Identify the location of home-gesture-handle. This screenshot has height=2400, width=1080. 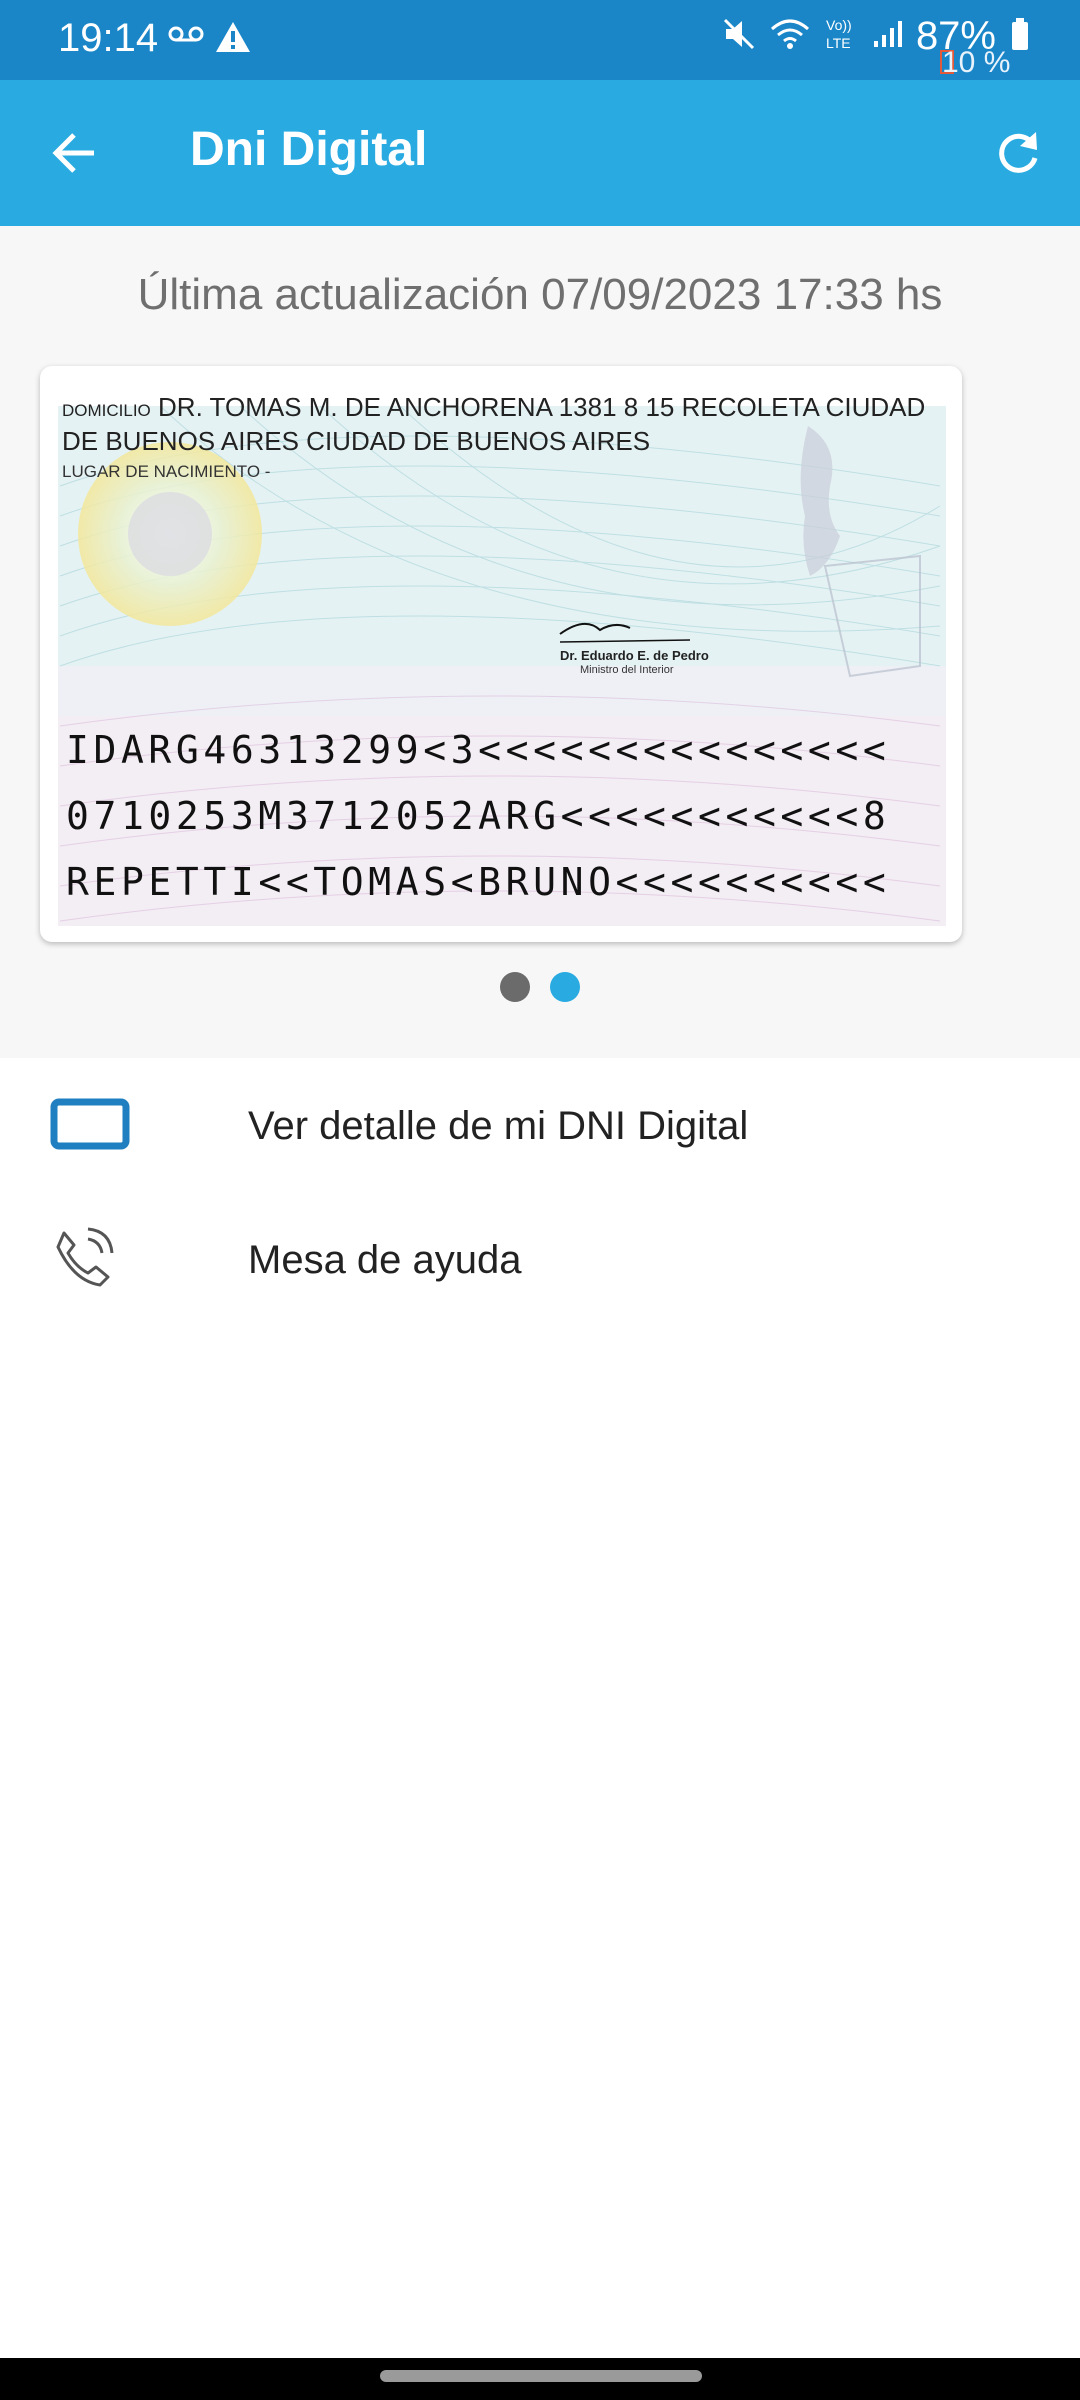
(541, 2376).